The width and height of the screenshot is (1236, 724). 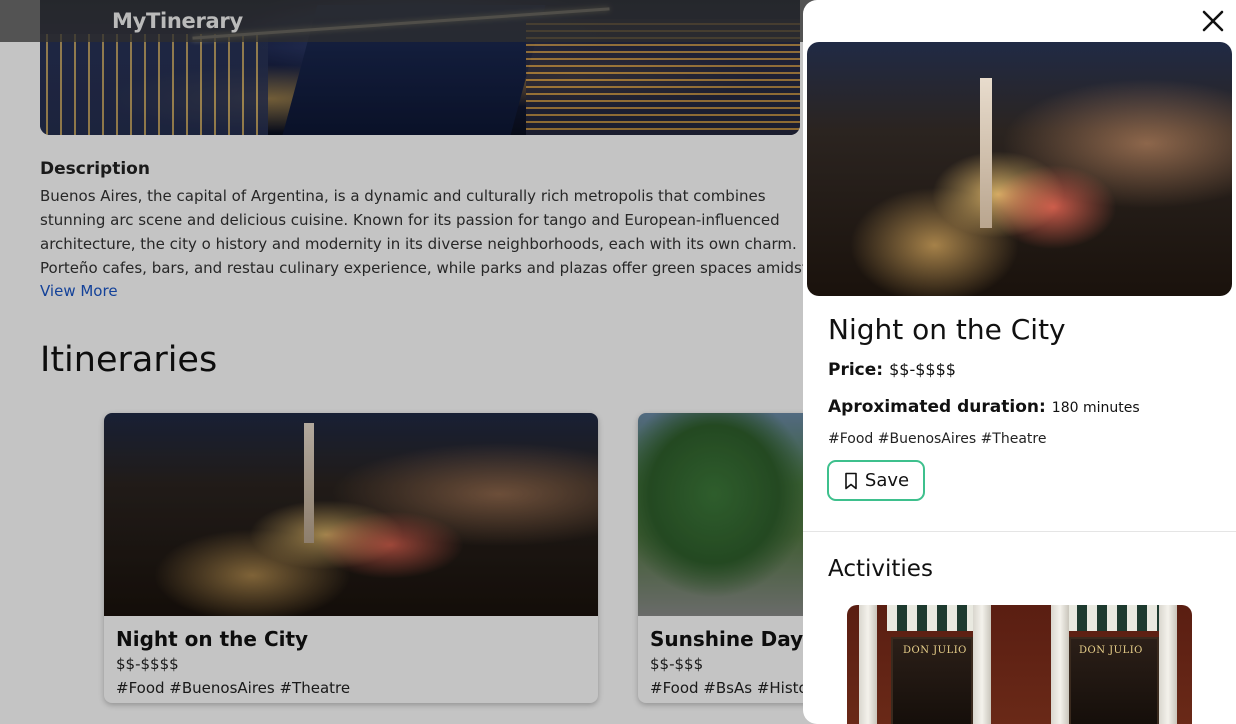 What do you see at coordinates (880, 569) in the screenshot?
I see `activities-heading: Activities` at bounding box center [880, 569].